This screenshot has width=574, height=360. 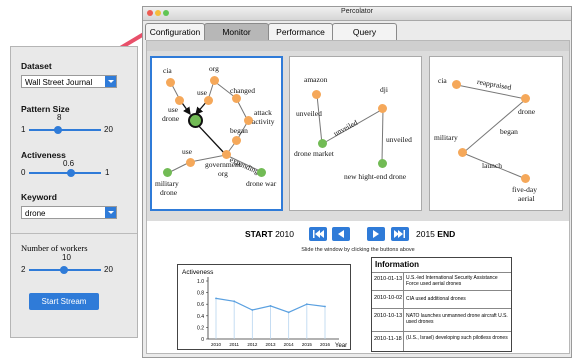 I want to click on graph-2-label-dji: dji, so click(x=384, y=89).